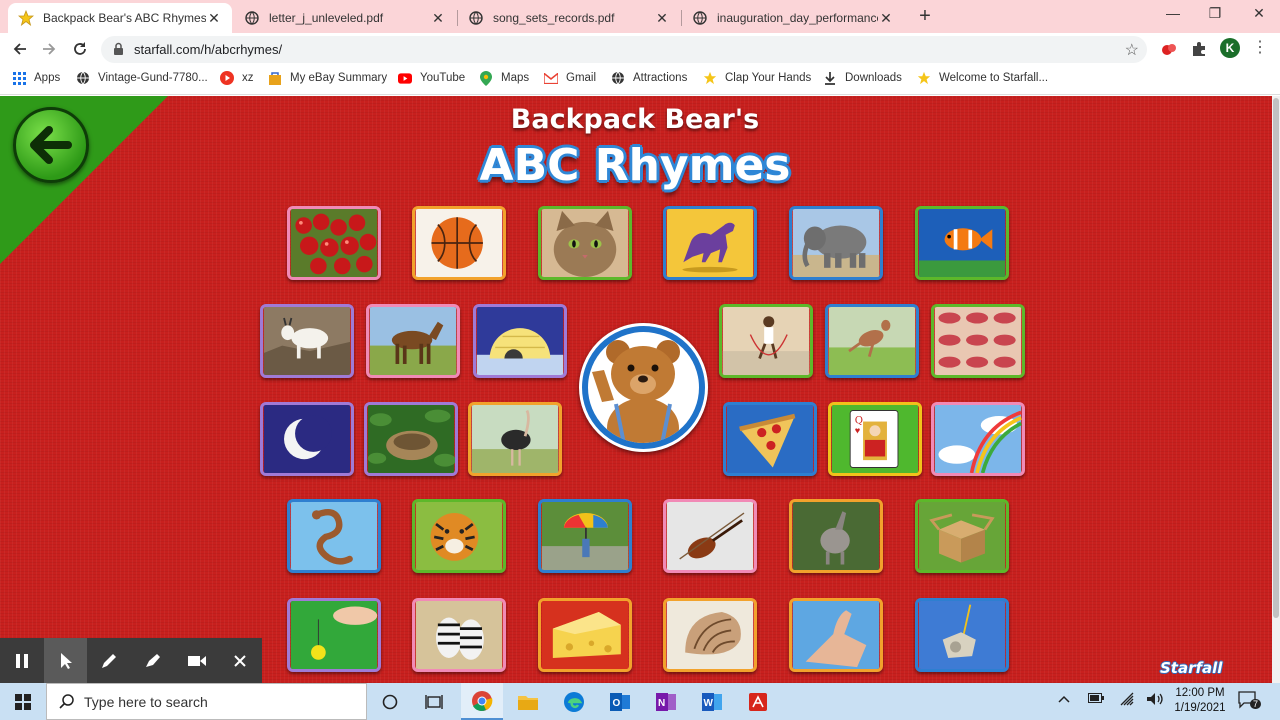  I want to click on minimize-button: —, so click(1173, 15).